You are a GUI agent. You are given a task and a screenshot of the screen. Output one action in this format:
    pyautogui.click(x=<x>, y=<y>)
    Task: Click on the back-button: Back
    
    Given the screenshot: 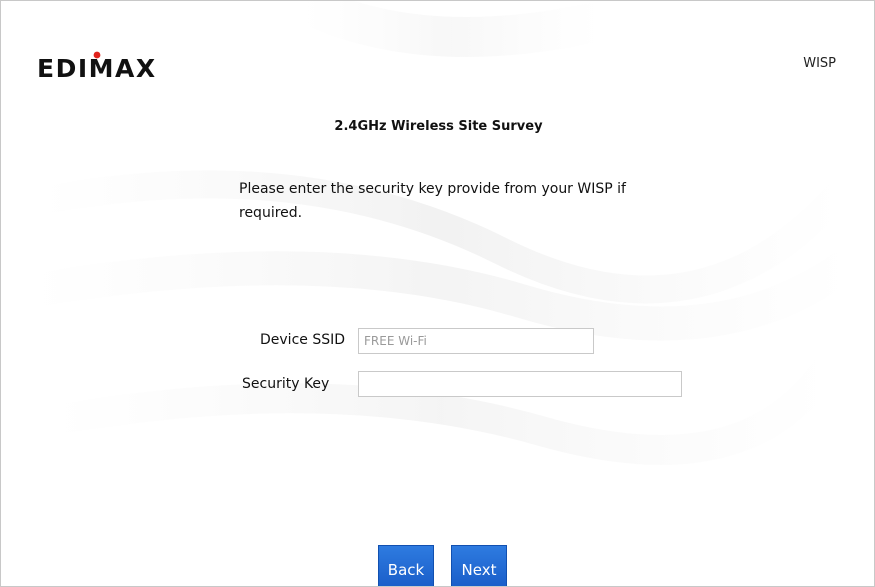 What is the action you would take?
    pyautogui.click(x=406, y=565)
    